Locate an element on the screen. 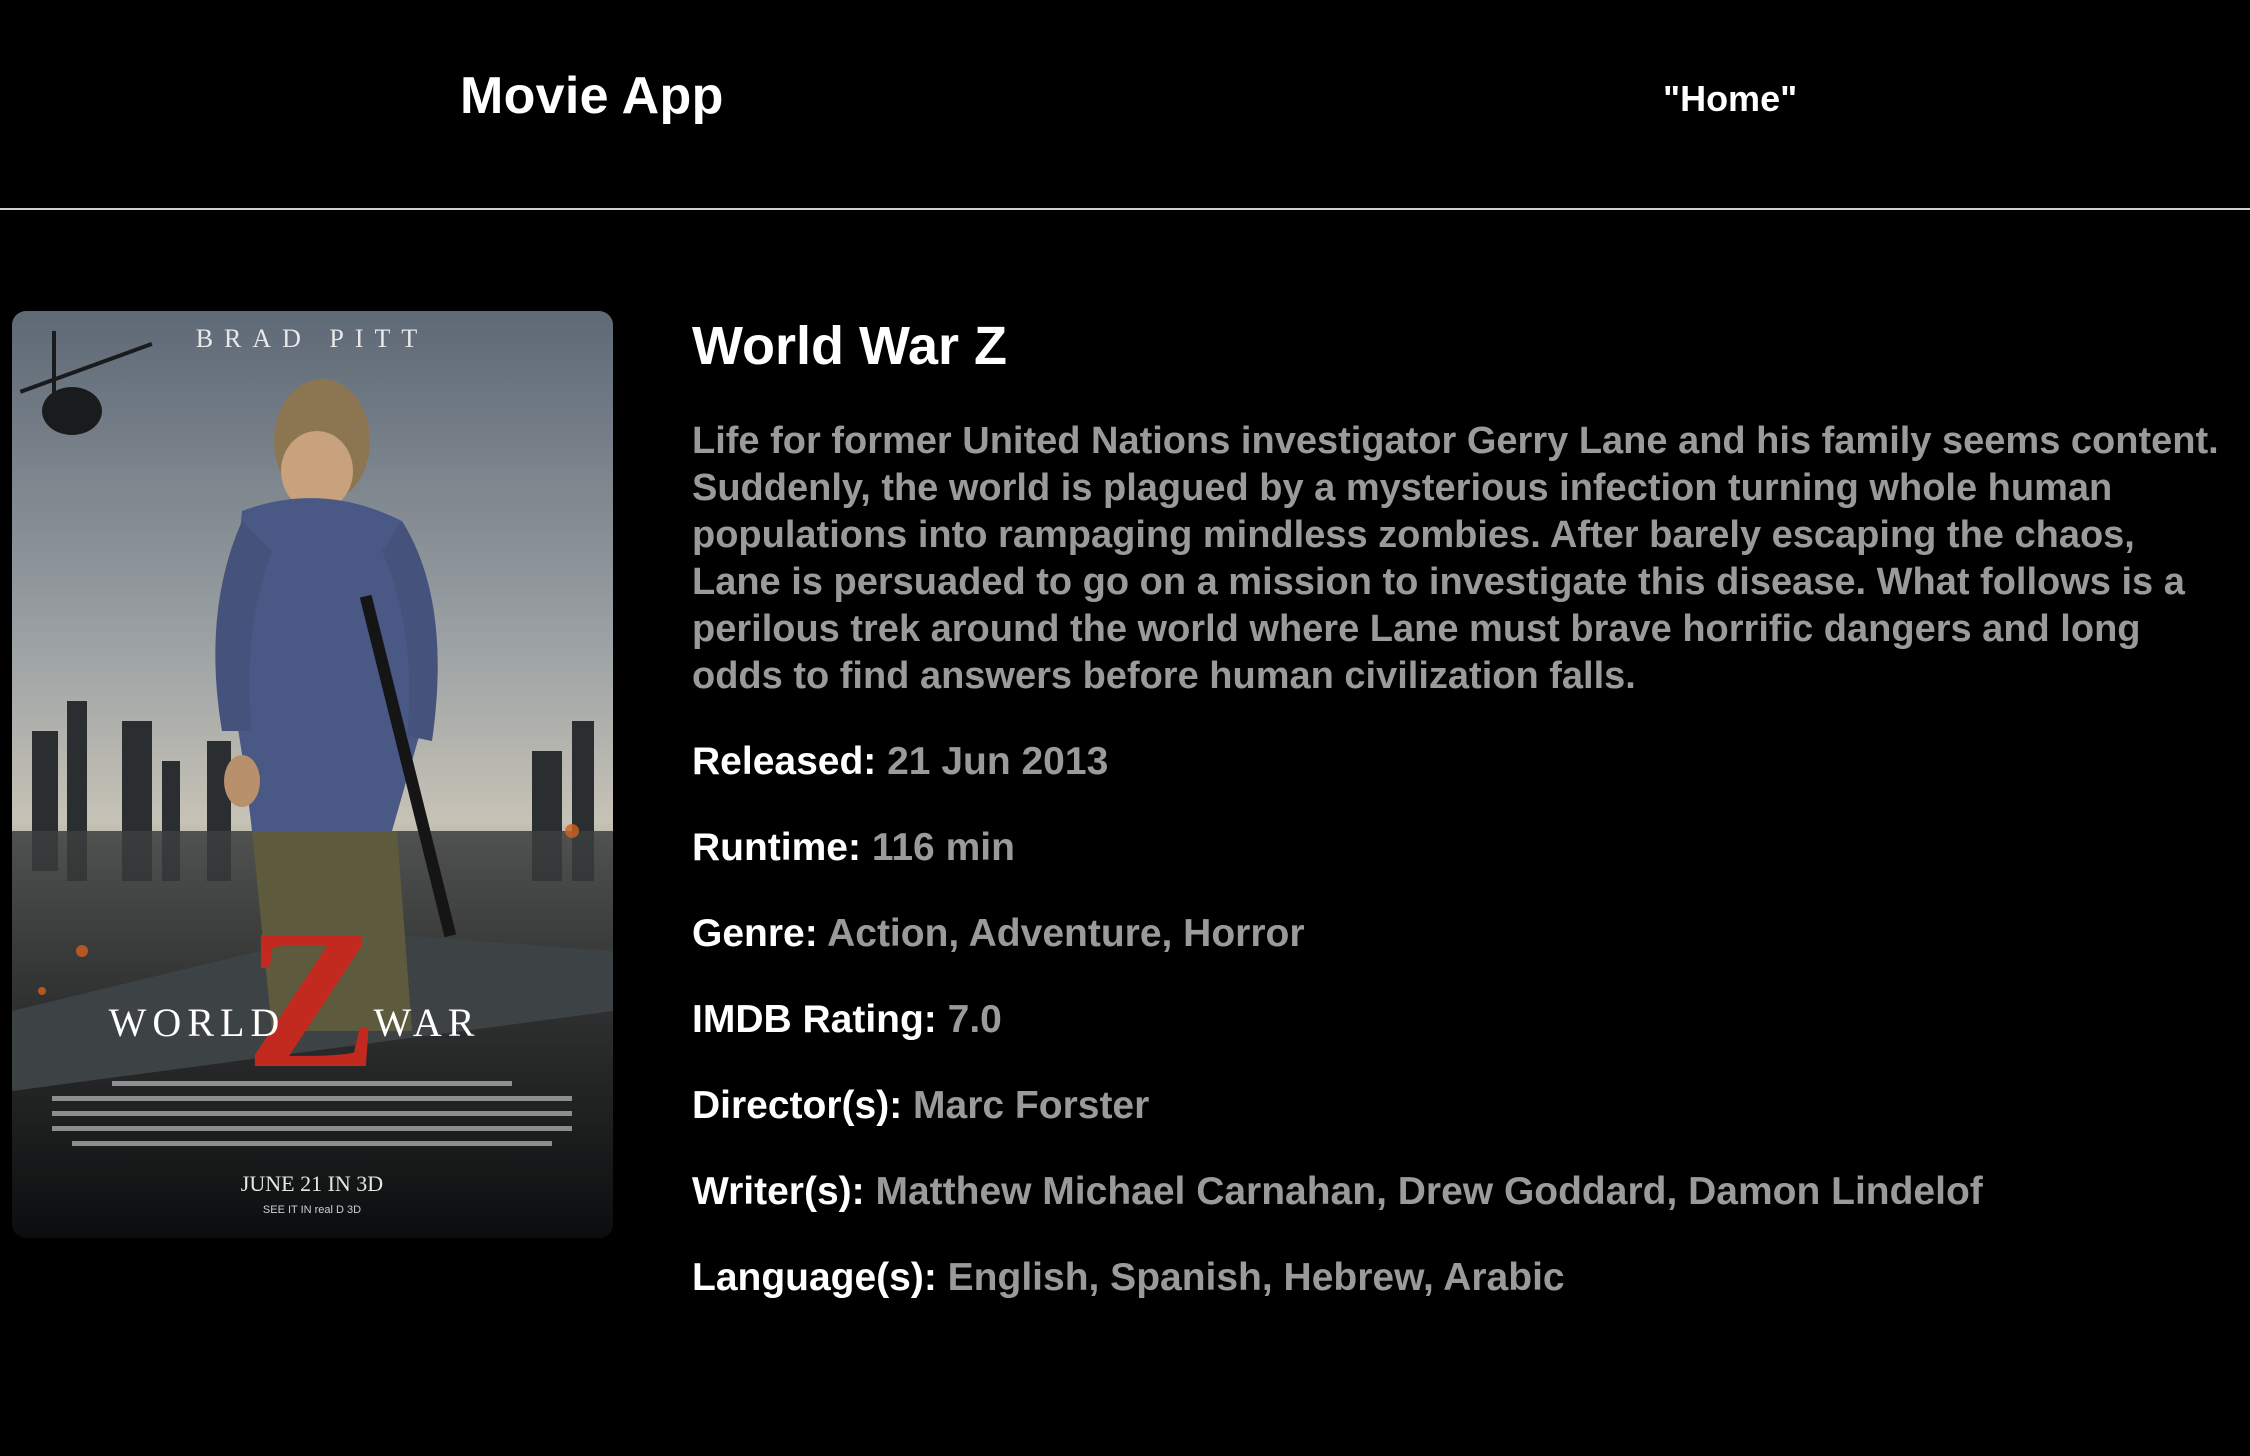 The image size is (2250, 1456). nav-home-link: "Home" is located at coordinates (1730, 99).